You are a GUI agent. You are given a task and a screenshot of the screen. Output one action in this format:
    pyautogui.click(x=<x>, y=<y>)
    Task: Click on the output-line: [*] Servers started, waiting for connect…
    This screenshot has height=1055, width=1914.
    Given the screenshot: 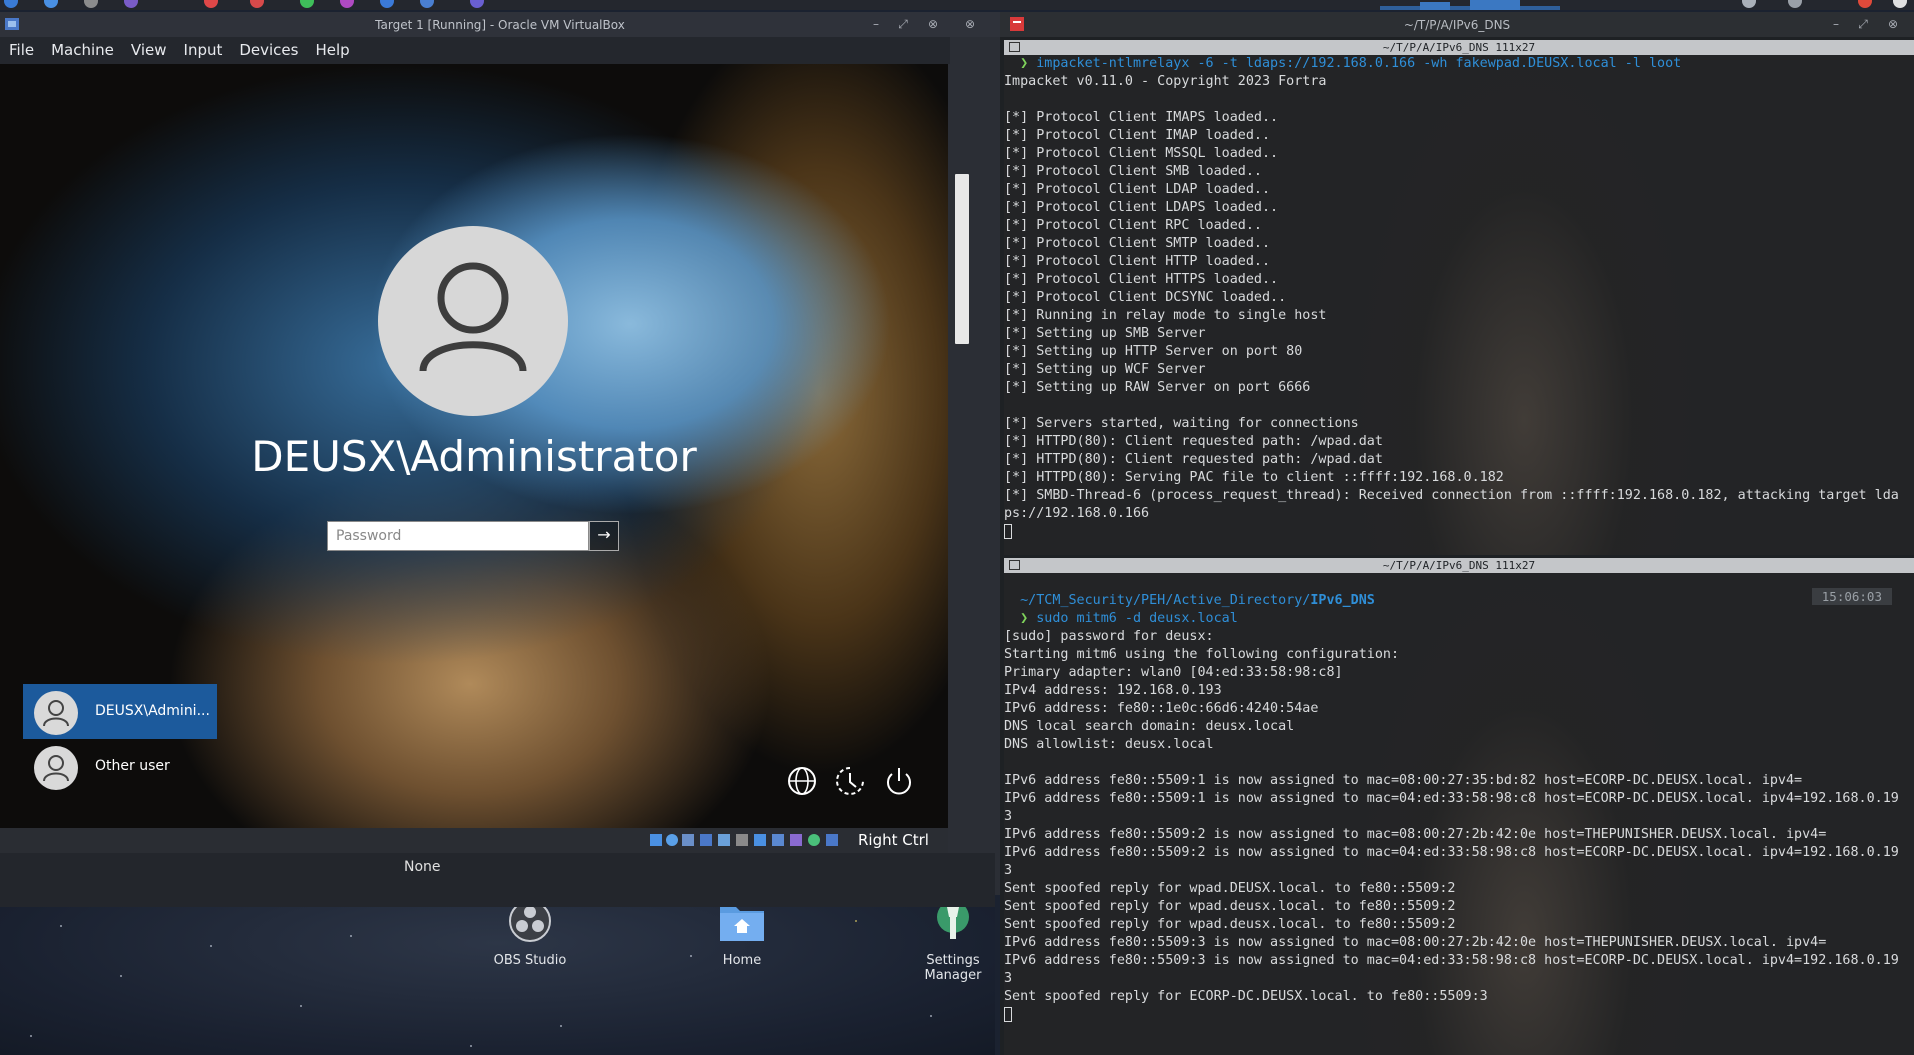 What is the action you would take?
    pyautogui.click(x=1181, y=423)
    